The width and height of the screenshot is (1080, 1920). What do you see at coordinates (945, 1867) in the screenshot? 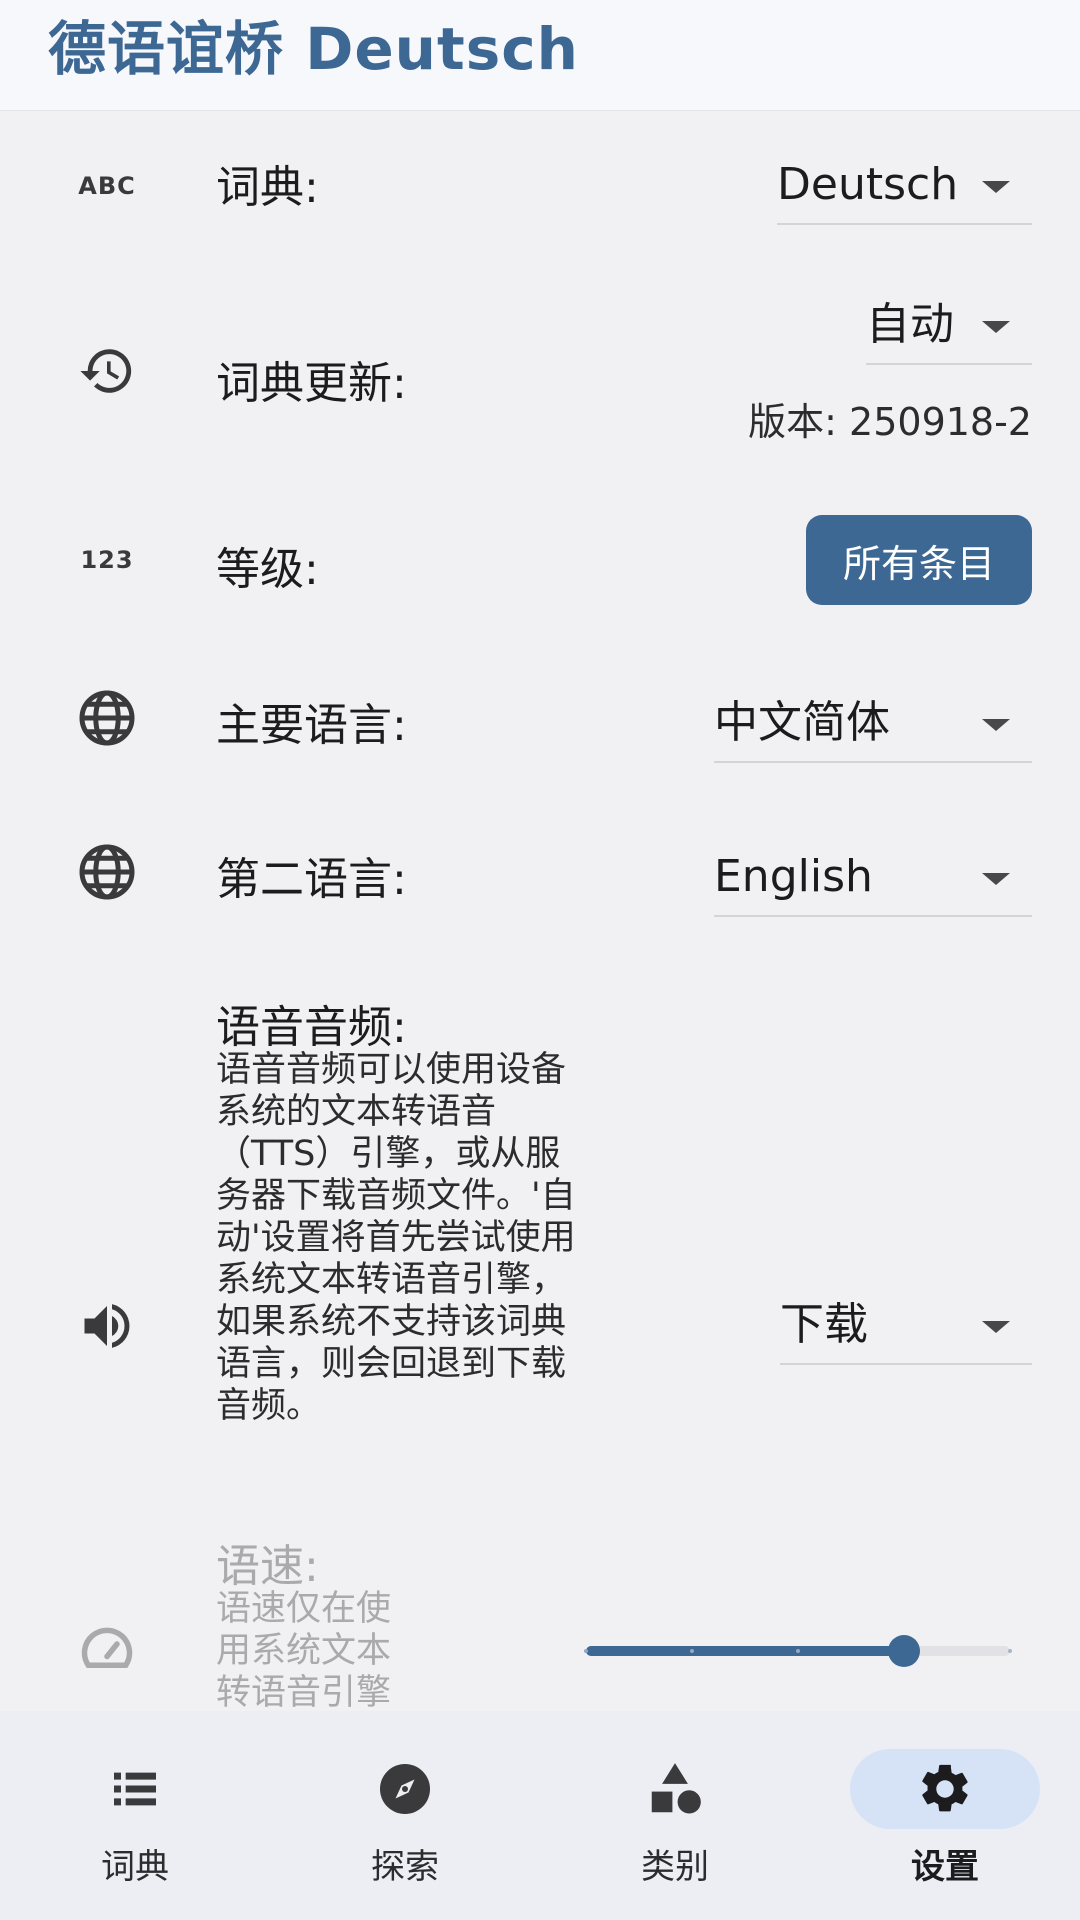
I see `nav-label: 设置` at bounding box center [945, 1867].